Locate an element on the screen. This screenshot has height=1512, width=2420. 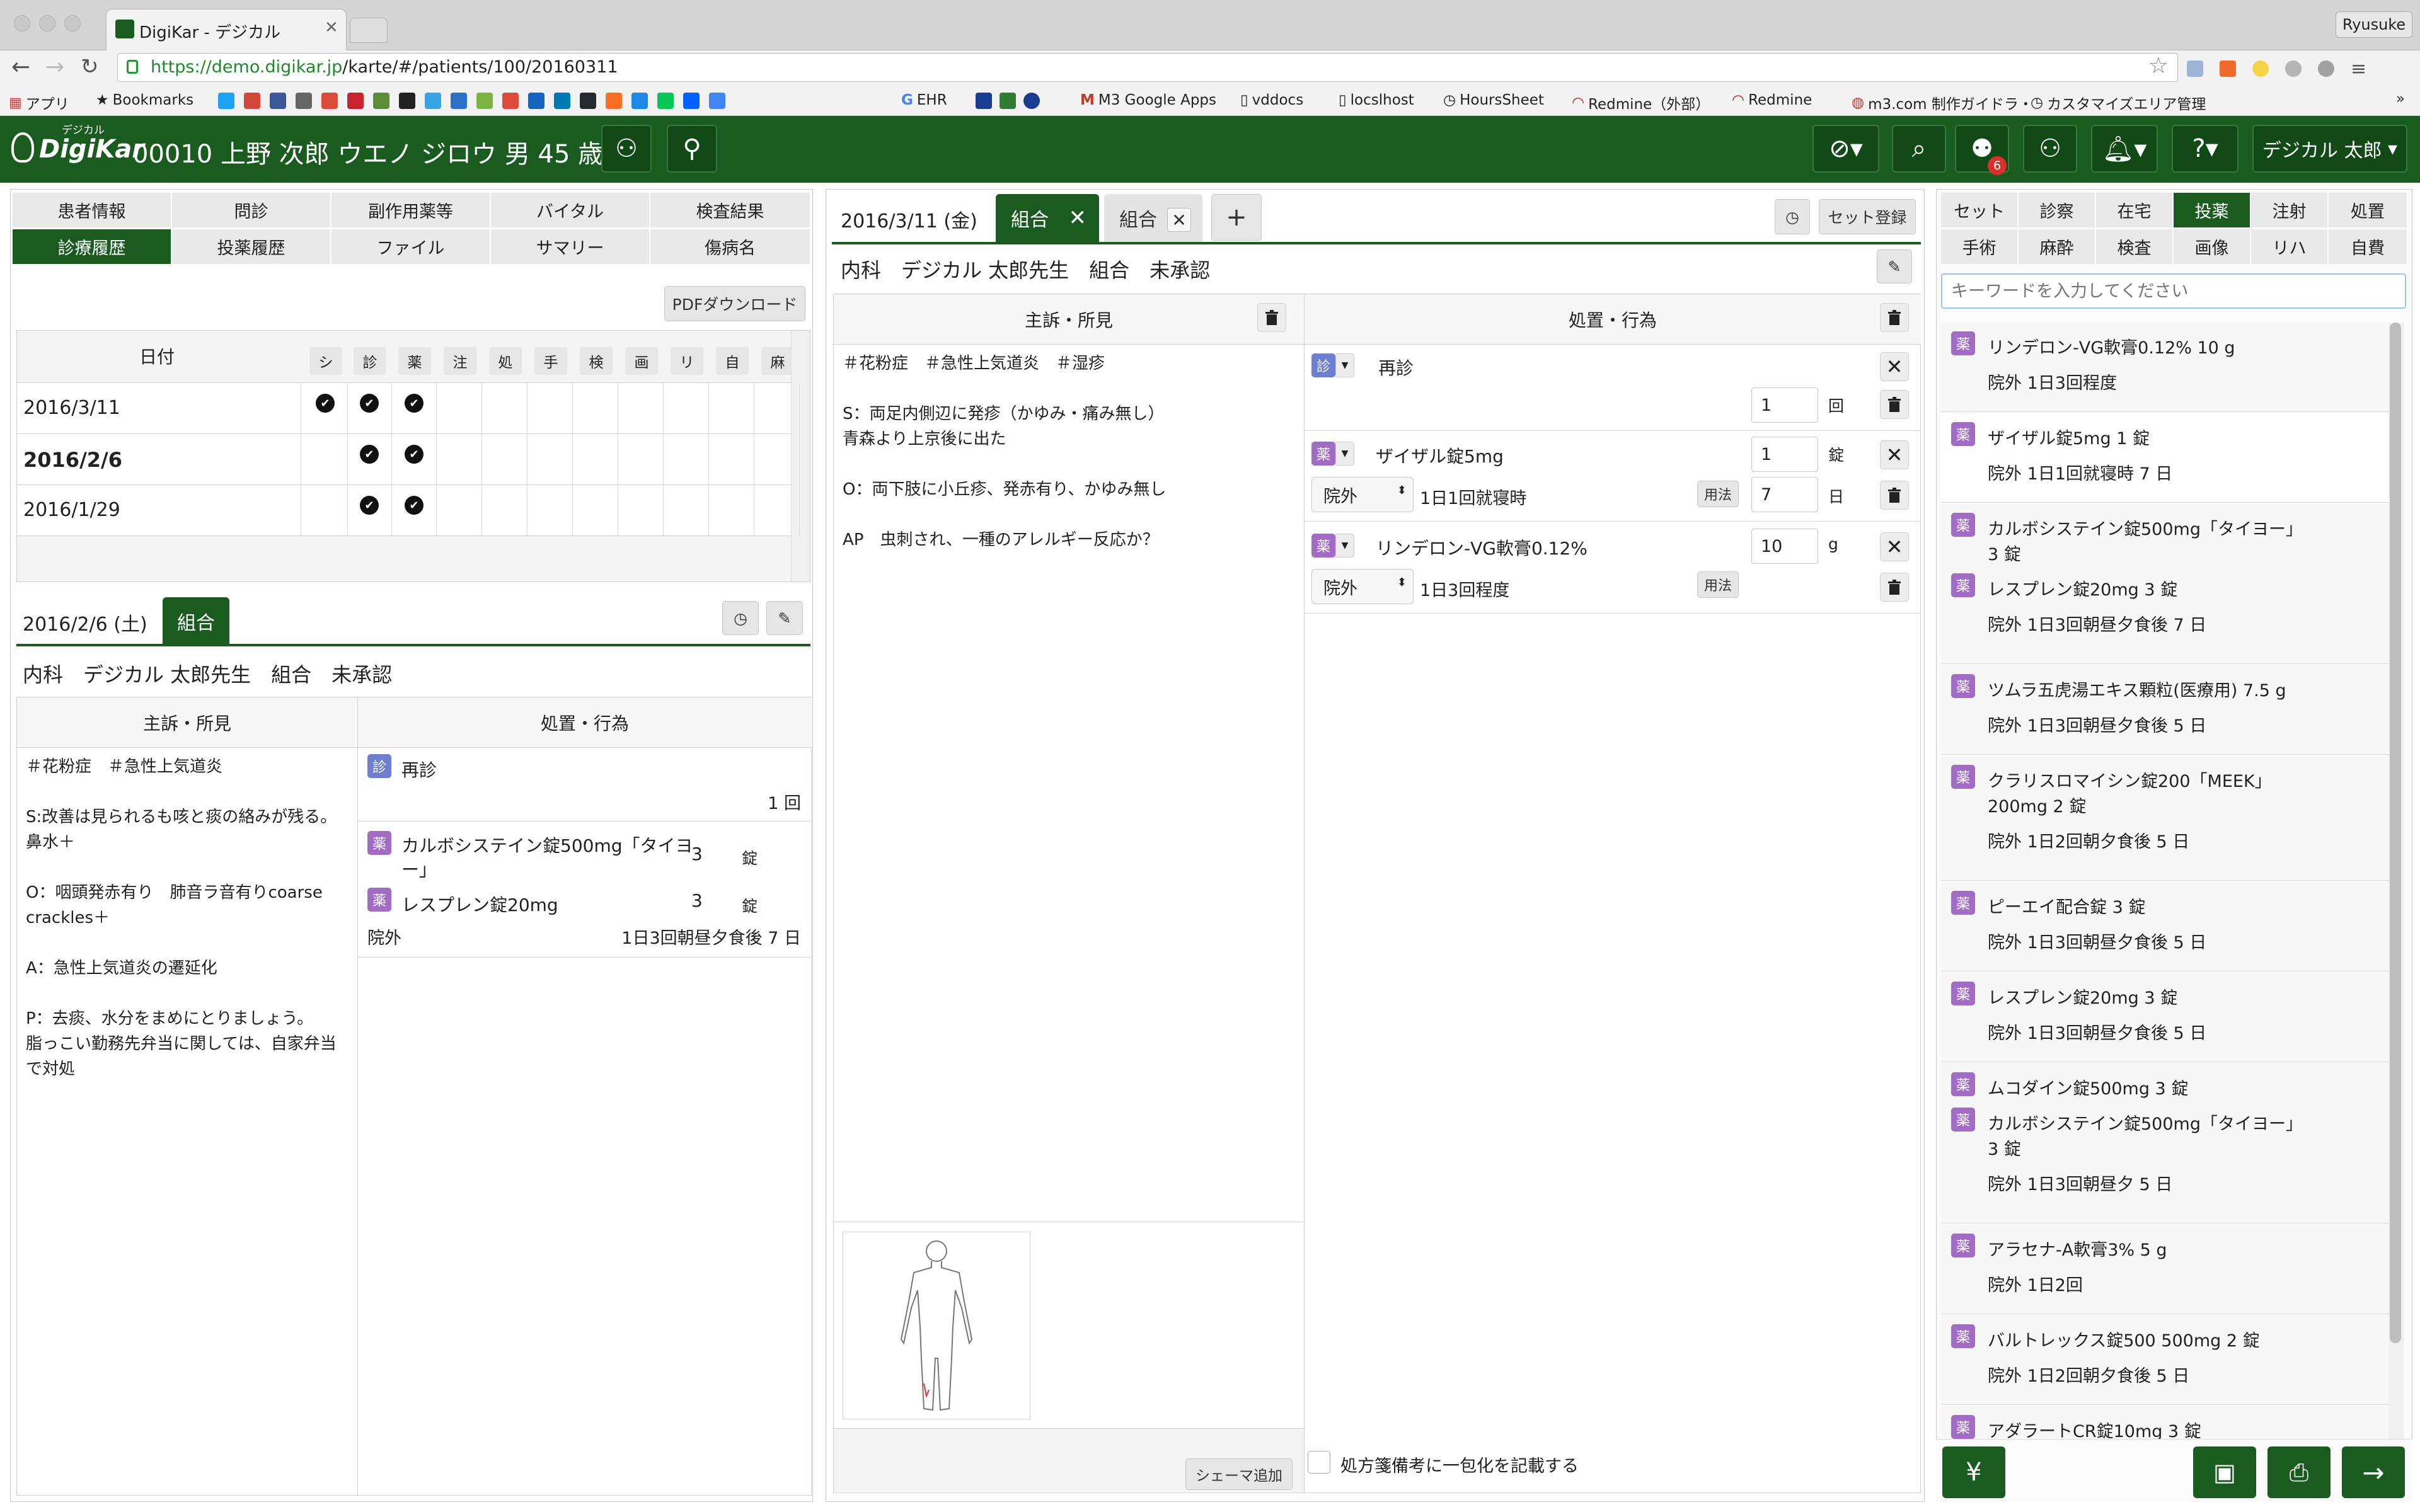
notifications-menu-button: 🔔︎▾ is located at coordinates (2125, 149).